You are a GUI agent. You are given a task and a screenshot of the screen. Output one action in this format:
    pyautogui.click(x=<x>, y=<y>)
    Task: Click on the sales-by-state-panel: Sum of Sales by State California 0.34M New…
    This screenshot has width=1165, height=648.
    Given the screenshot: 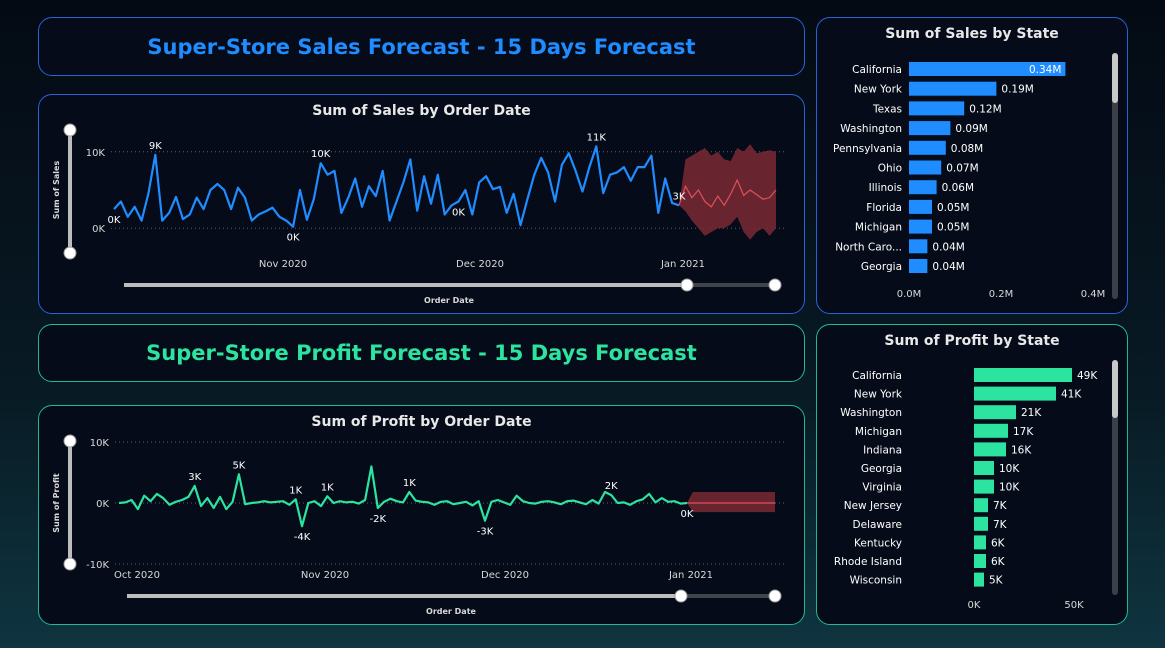 What is the action you would take?
    pyautogui.click(x=972, y=165)
    